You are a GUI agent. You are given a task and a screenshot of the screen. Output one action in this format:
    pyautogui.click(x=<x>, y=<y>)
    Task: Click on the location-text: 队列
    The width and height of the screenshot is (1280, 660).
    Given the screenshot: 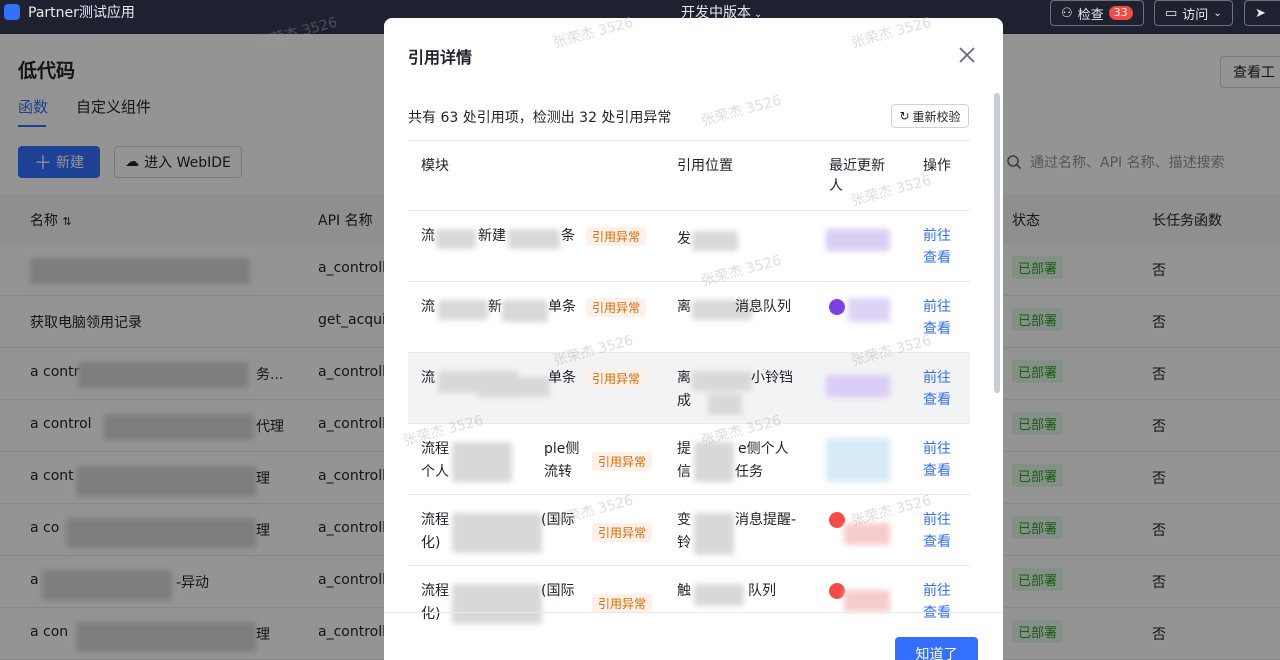 What is the action you would take?
    pyautogui.click(x=762, y=591)
    